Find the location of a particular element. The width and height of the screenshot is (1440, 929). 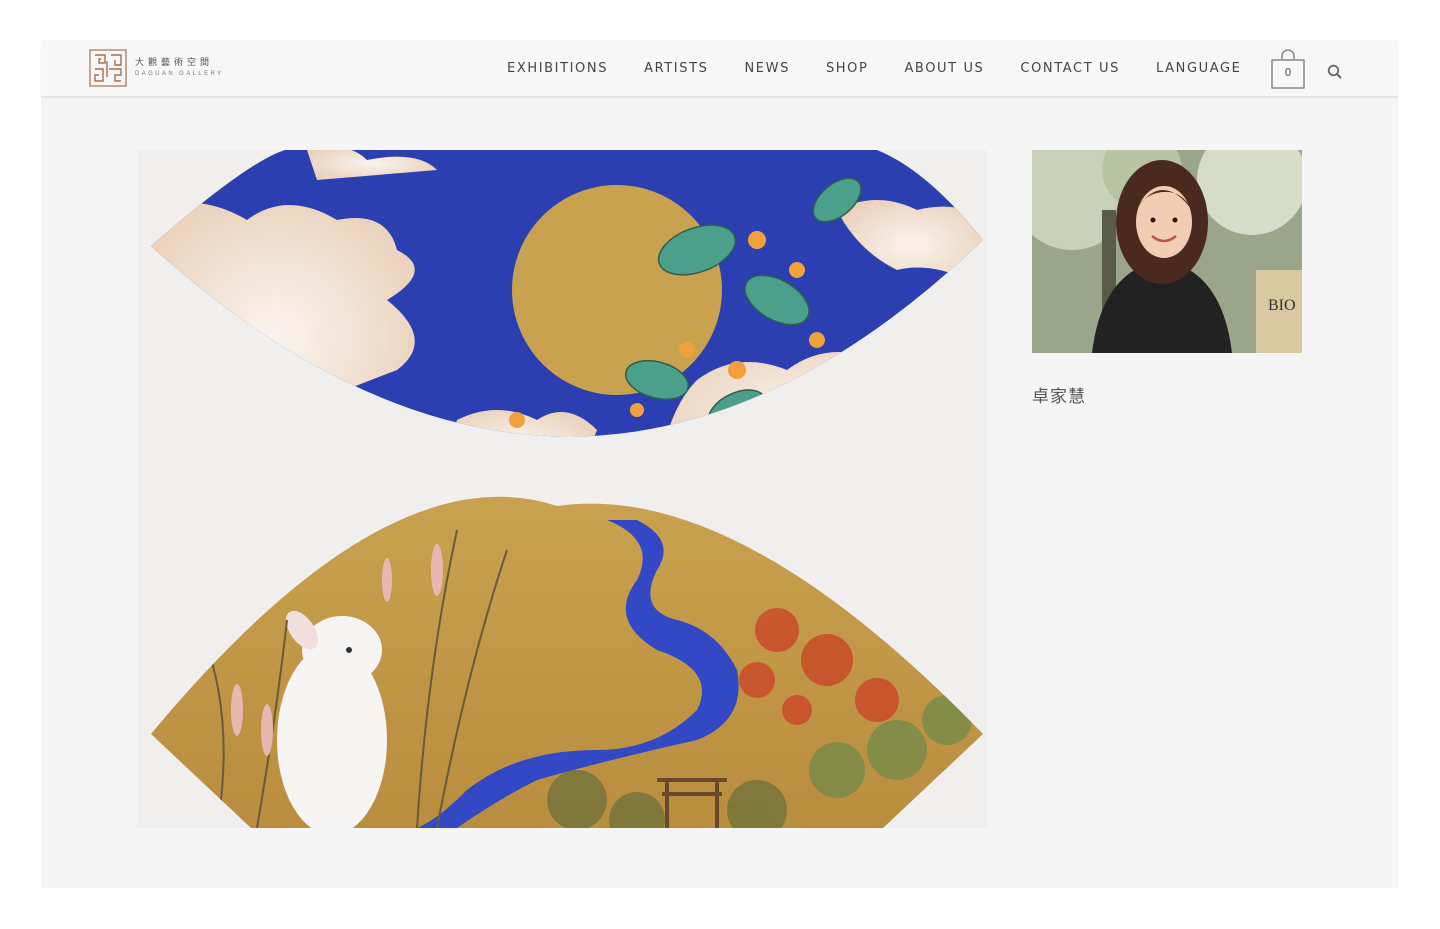

artist-portrait-image: BIO is located at coordinates (1159, 239).